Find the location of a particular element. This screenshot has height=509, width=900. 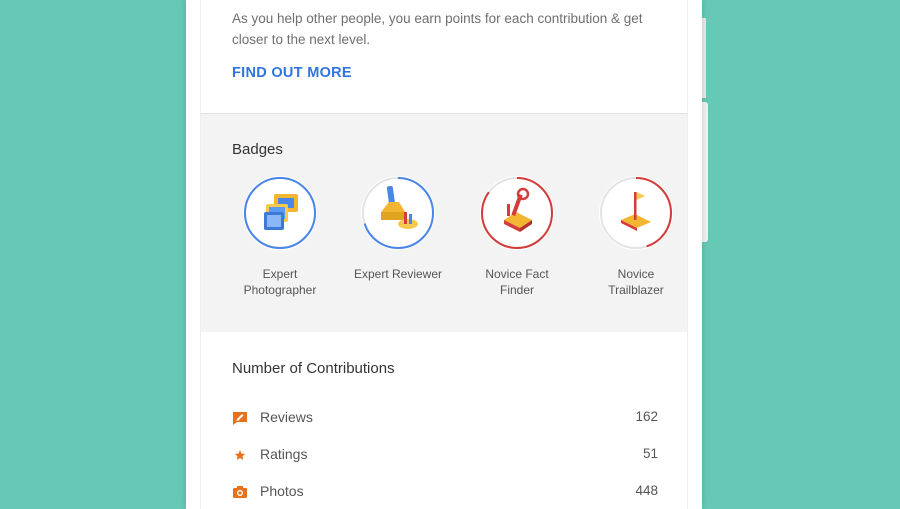

contribution-row-ratings: Ratings 51 is located at coordinates (445, 455).